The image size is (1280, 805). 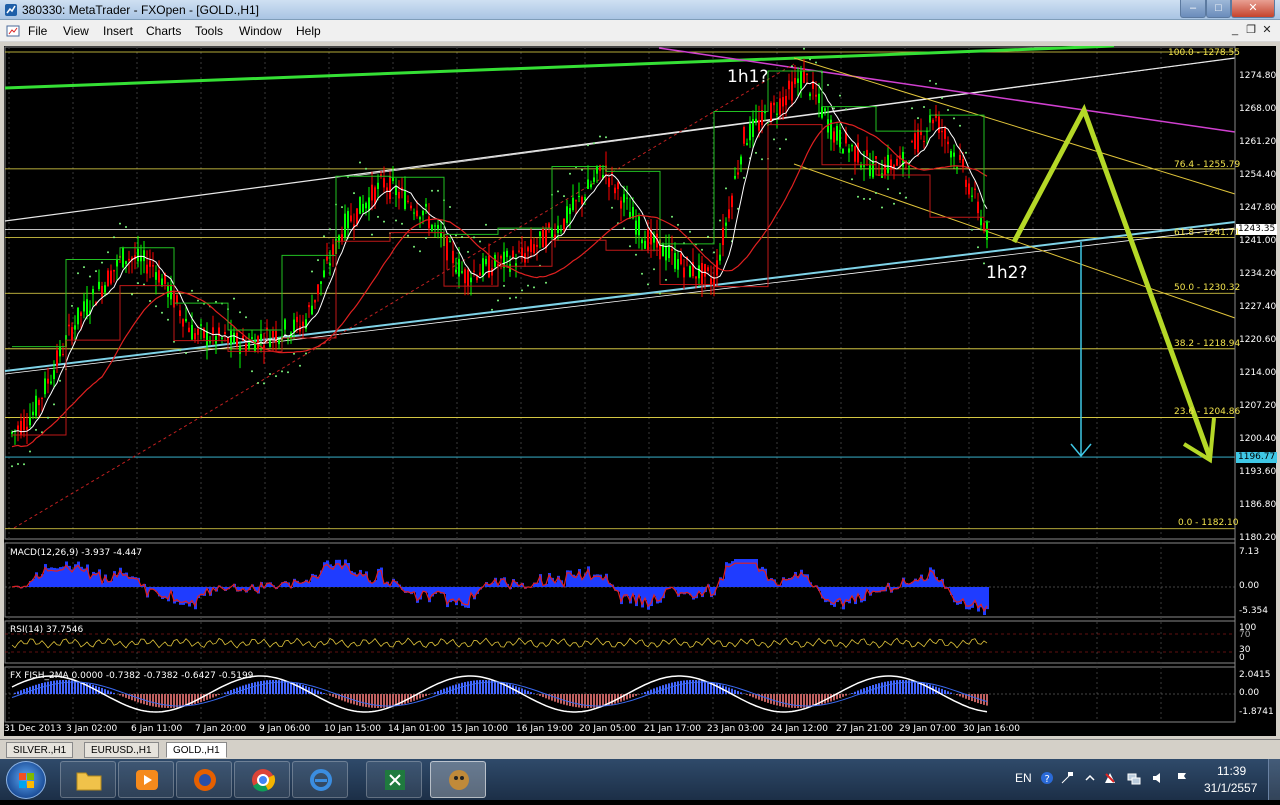 I want to click on network-icon, so click(x=1134, y=778).